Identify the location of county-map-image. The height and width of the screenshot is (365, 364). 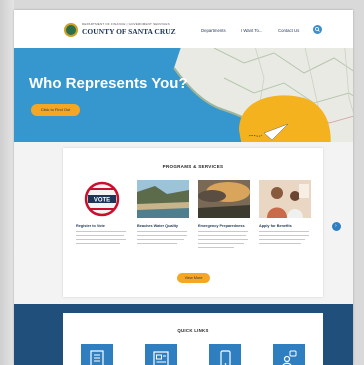
(263, 95).